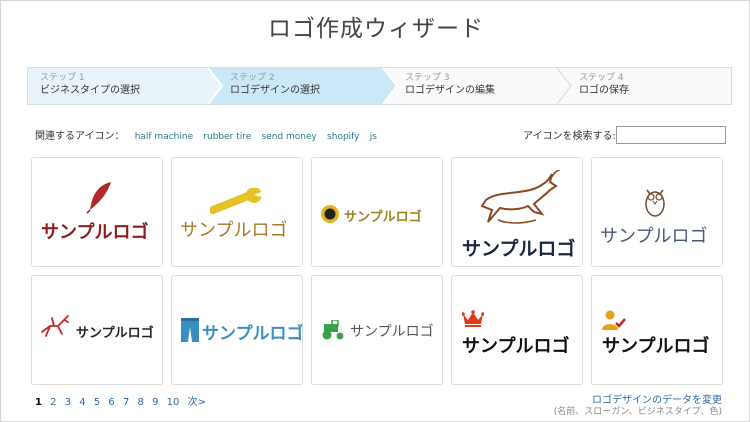 The width and height of the screenshot is (750, 422). Describe the element at coordinates (657, 330) in the screenshot. I see `logo-card-10: サンプルロゴ` at that location.